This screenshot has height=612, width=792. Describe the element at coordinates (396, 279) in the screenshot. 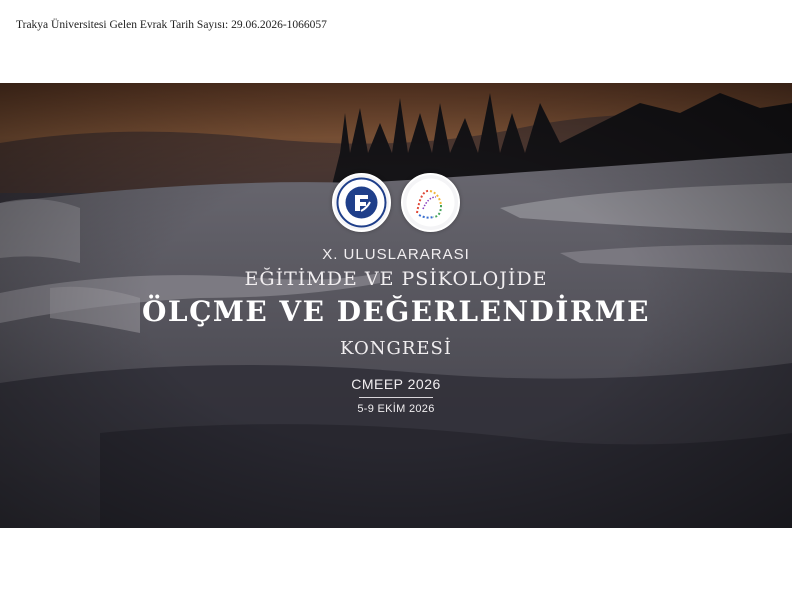

I see `congress-subtitle: EĞİTİMDE VE PSİKOLOJİDE` at that location.